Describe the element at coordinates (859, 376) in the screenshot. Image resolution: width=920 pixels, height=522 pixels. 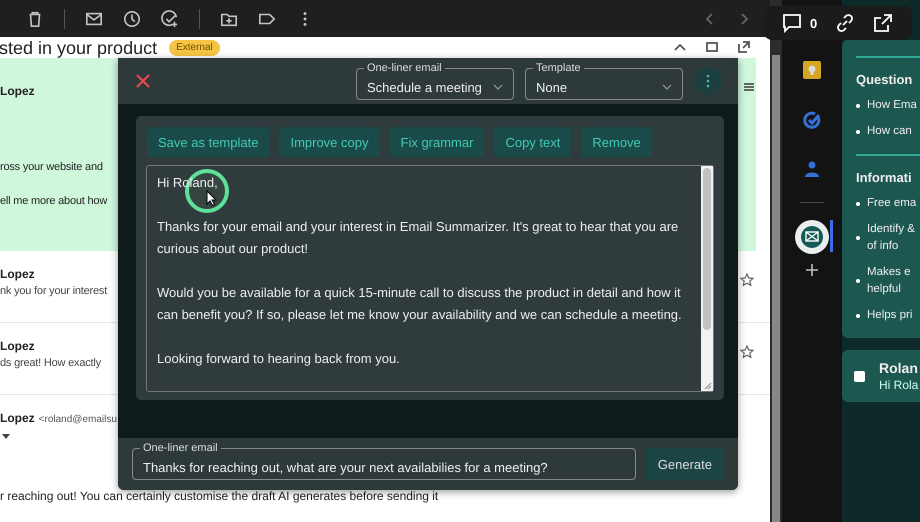
I see `checkbox` at that location.